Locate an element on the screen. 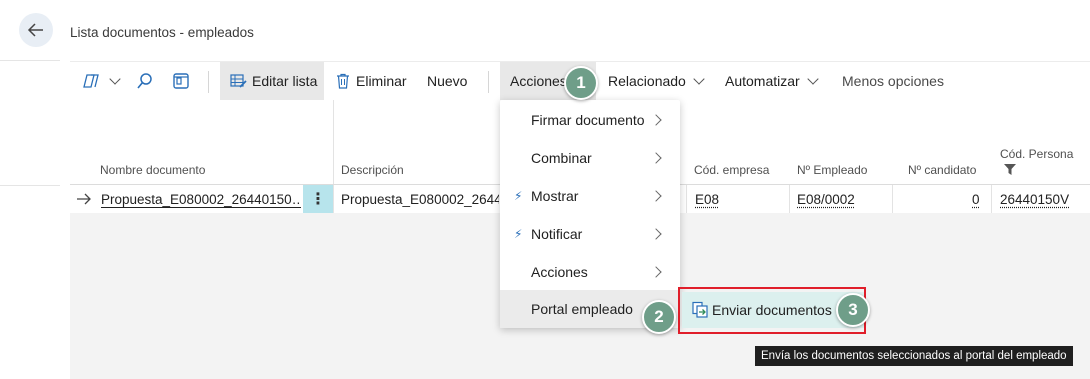  actions-label: Acciones is located at coordinates (538, 81).